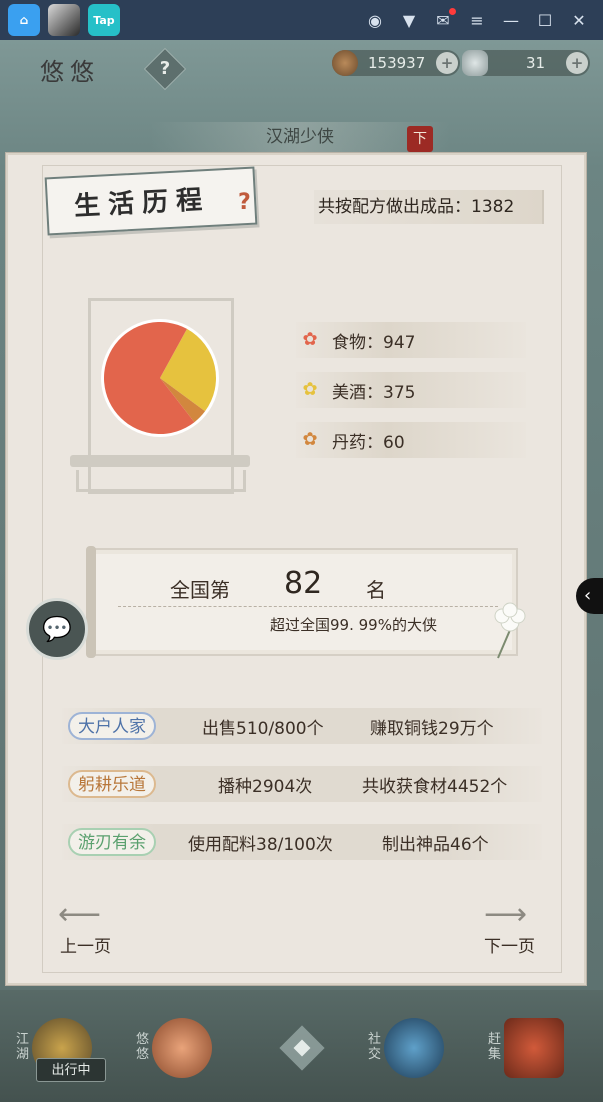 The height and width of the screenshot is (1102, 603). Describe the element at coordinates (182, 1048) in the screenshot. I see `youyou-icon` at that location.